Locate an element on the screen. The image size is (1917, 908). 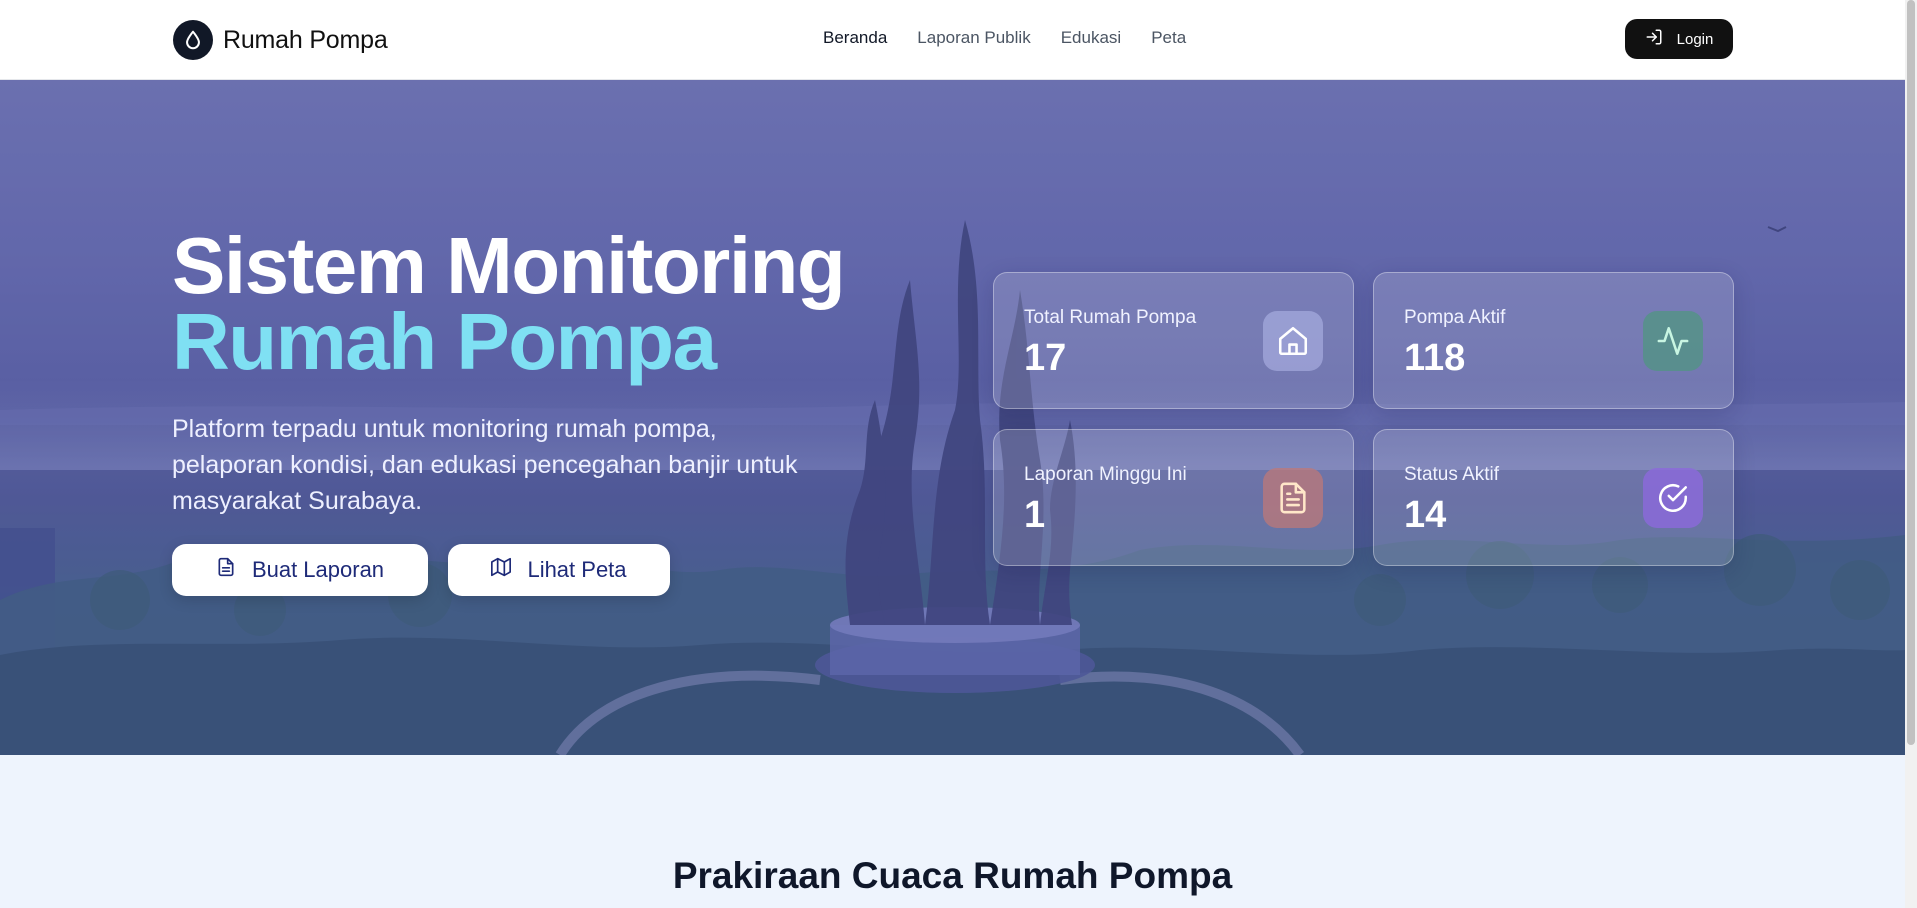
nav-link-edukasi: Edukasi is located at coordinates (1091, 38).